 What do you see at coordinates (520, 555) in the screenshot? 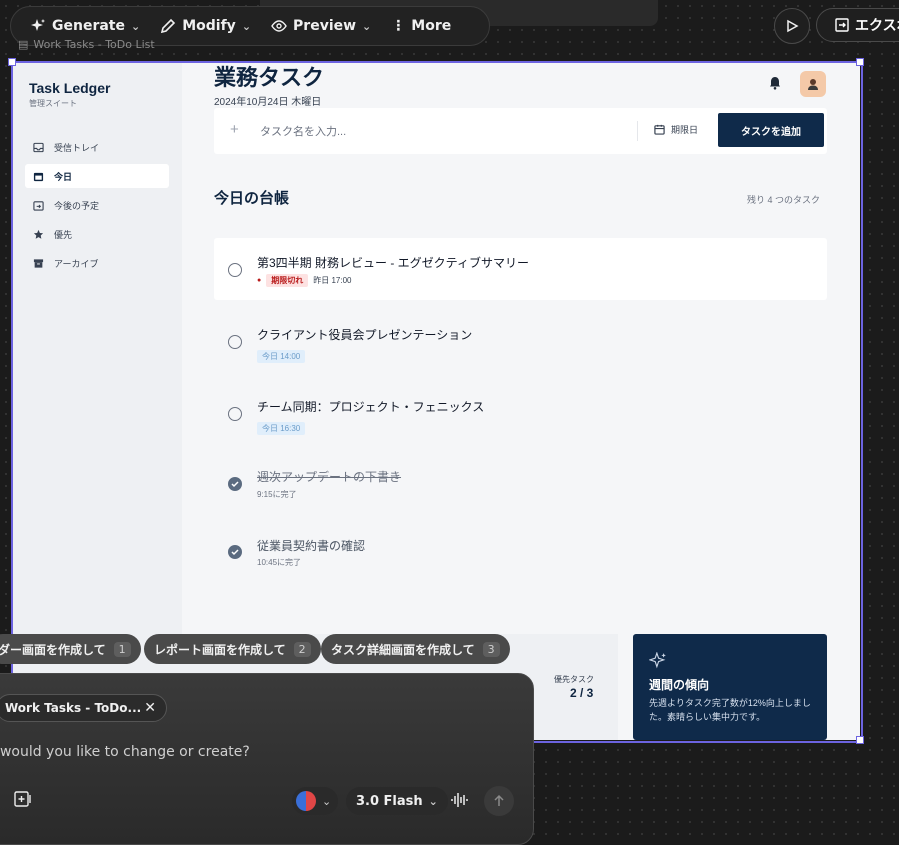
I see `task-row: 従業員契約書の確認 10:45に完了` at bounding box center [520, 555].